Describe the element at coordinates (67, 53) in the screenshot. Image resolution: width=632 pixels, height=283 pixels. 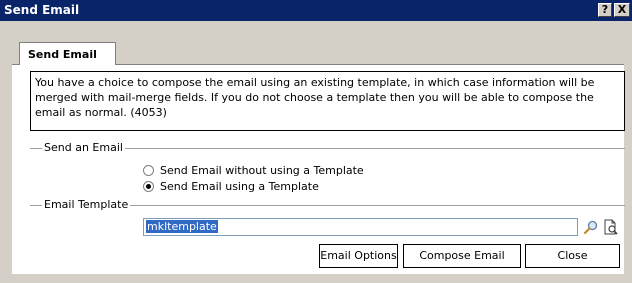
I see `tab-send-email: Send Email` at that location.